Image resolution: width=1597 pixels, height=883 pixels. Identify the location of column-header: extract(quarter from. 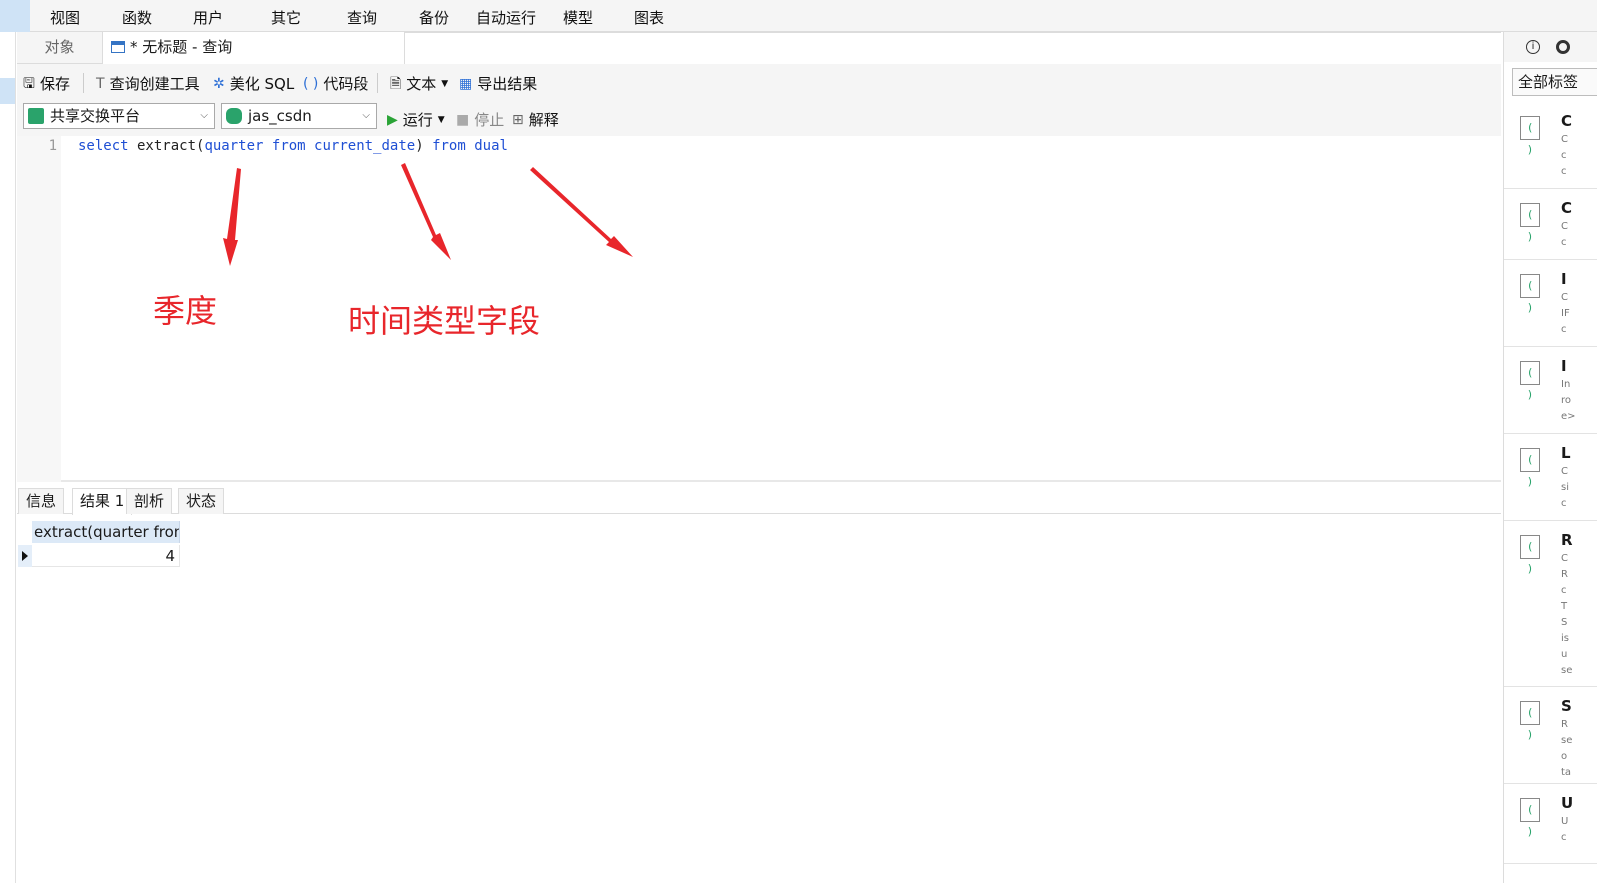
(106, 532).